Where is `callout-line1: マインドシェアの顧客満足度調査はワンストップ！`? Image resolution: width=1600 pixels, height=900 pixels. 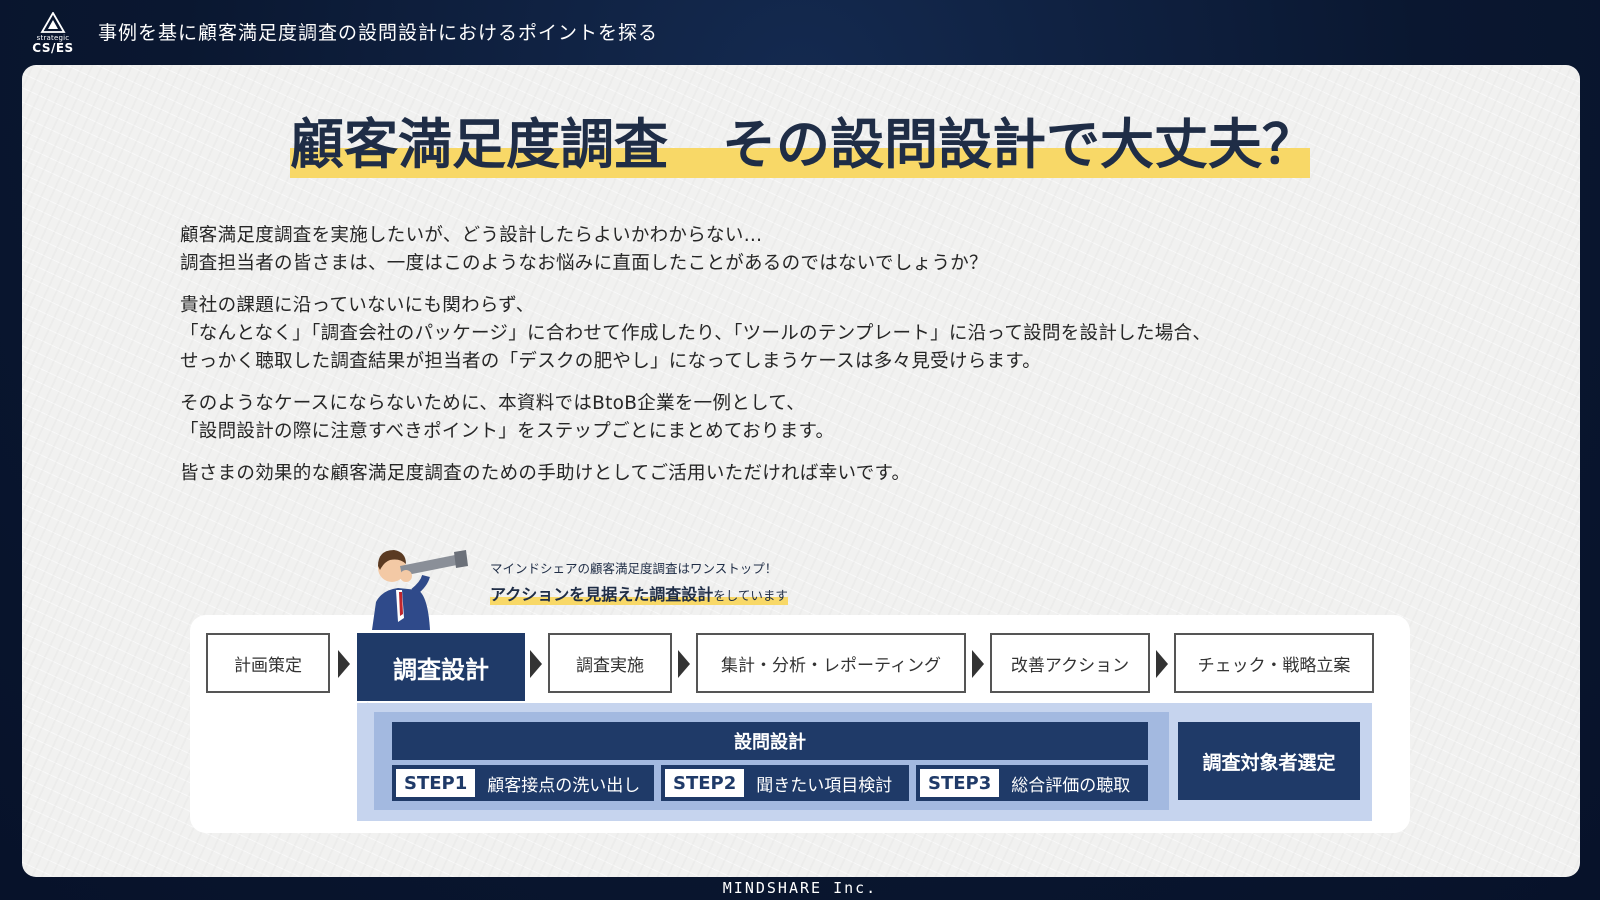 callout-line1: マインドシェアの顧客満足度調査はワンストップ！ is located at coordinates (634, 568).